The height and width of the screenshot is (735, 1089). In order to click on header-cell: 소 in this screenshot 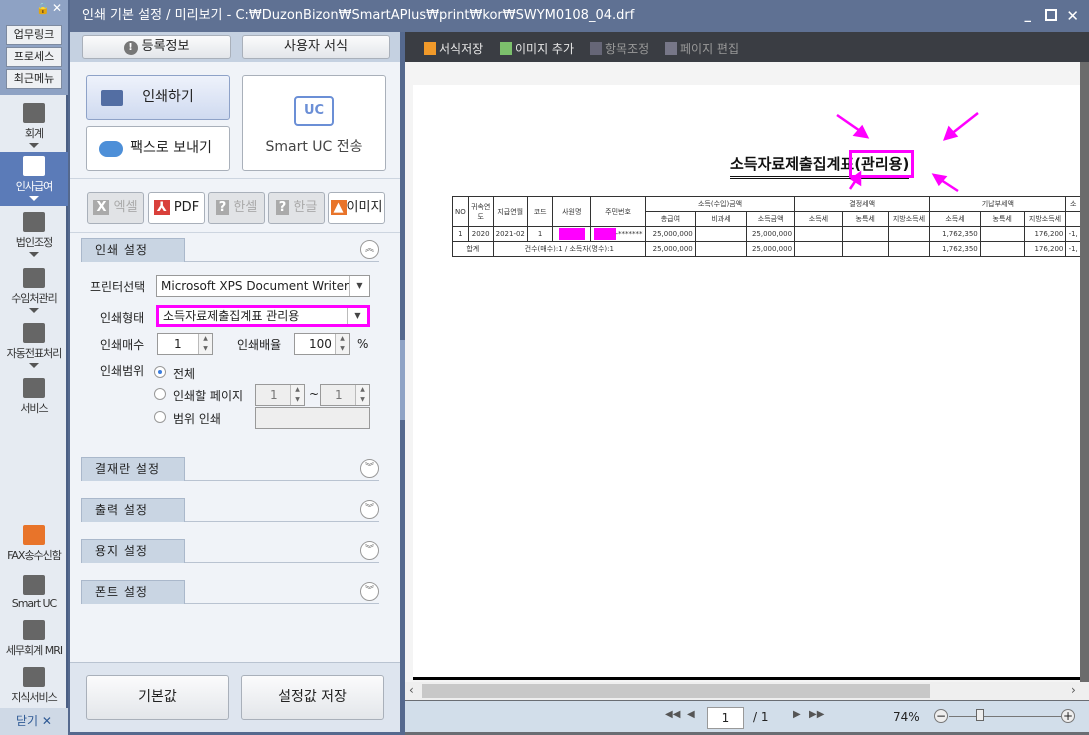, I will do `click(1072, 204)`.